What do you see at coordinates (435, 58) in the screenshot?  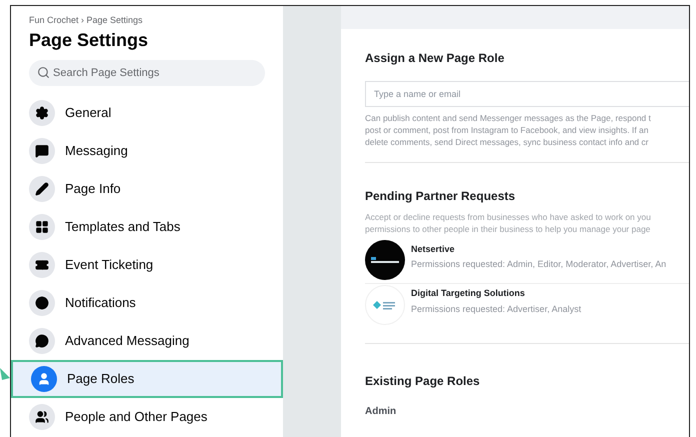 I see `section-heading: Assign a New Page Role` at bounding box center [435, 58].